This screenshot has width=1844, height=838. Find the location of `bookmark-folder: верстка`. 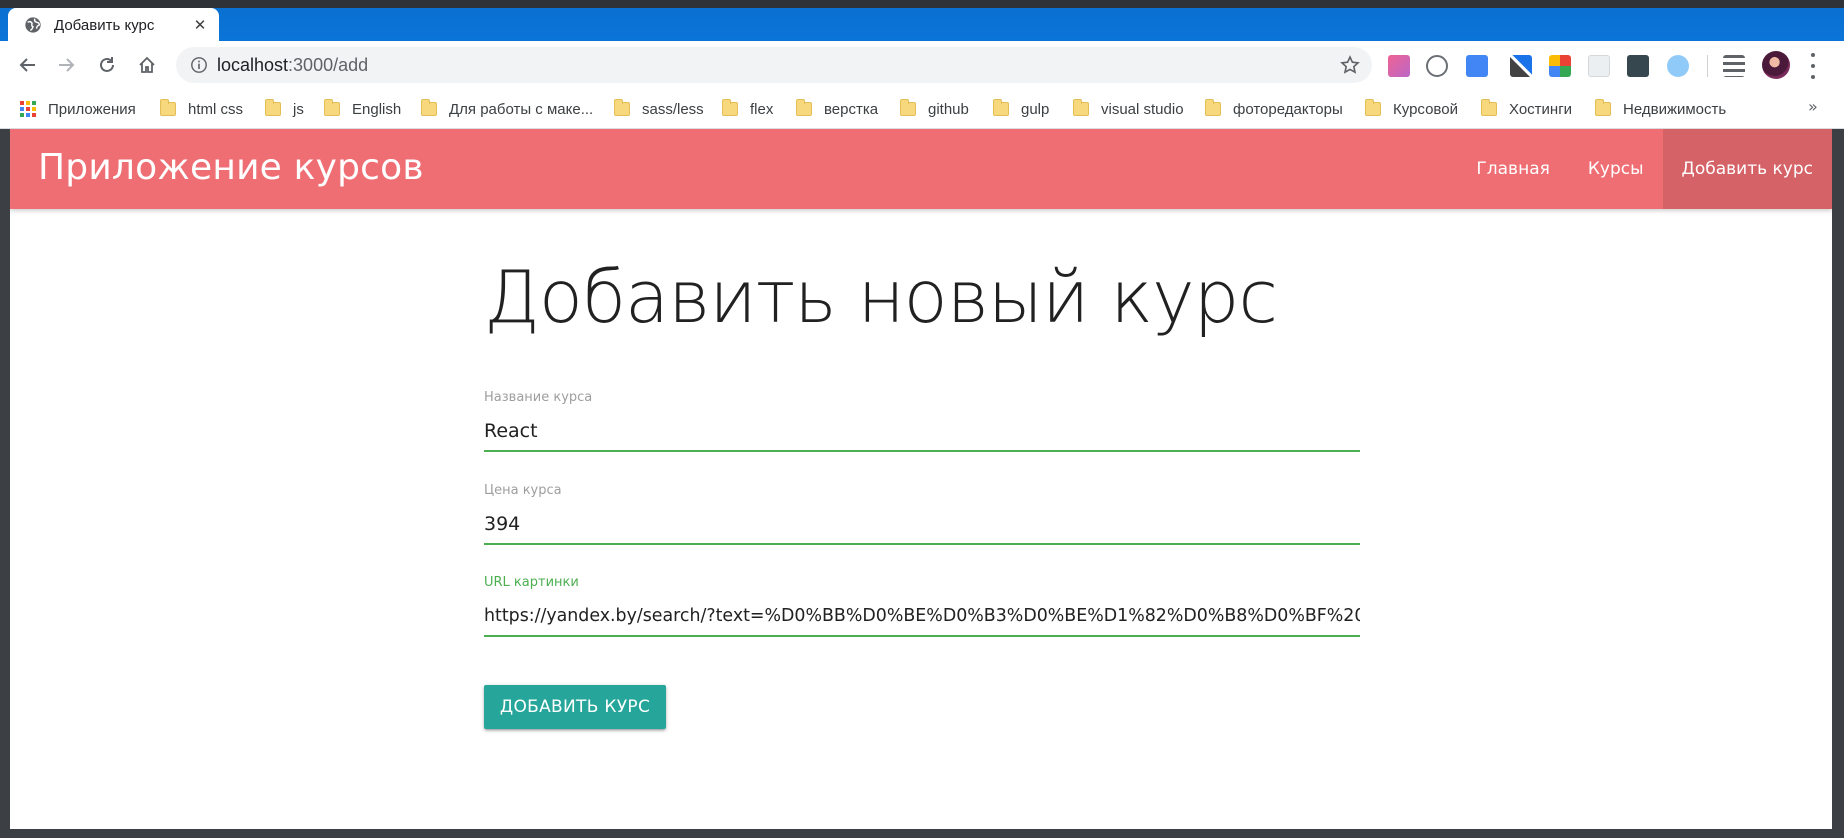

bookmark-folder: верстка is located at coordinates (837, 109).